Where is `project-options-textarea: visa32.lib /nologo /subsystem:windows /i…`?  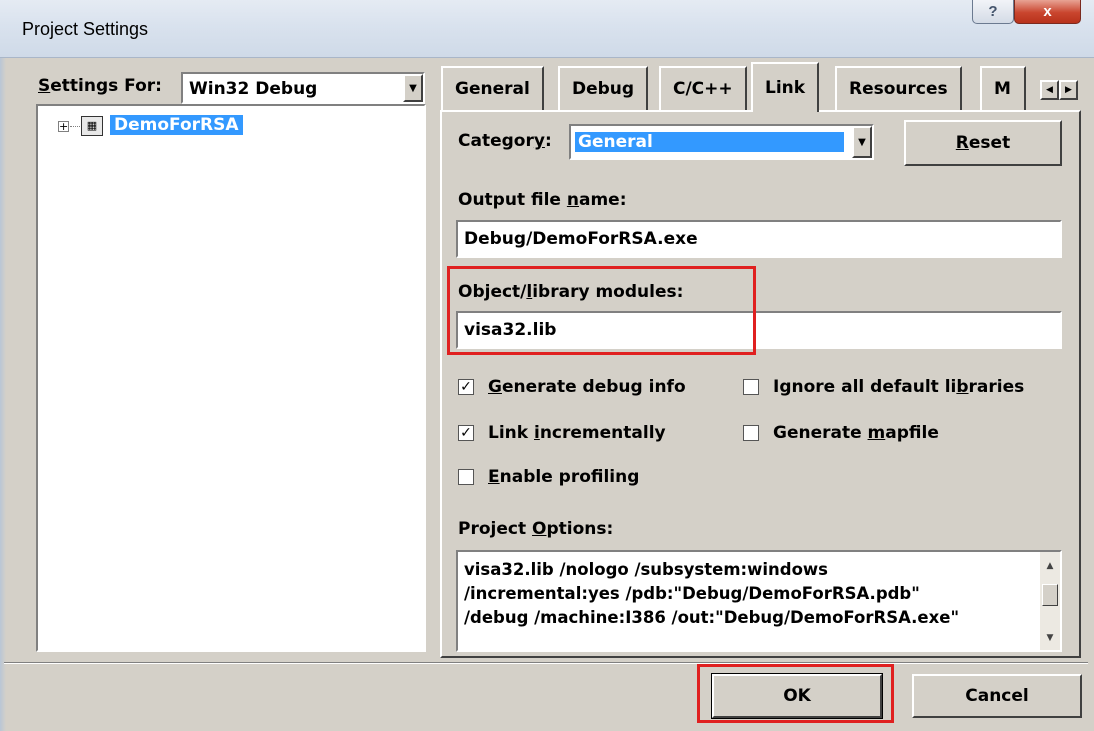 project-options-textarea: visa32.lib /nologo /subsystem:windows /i… is located at coordinates (759, 601).